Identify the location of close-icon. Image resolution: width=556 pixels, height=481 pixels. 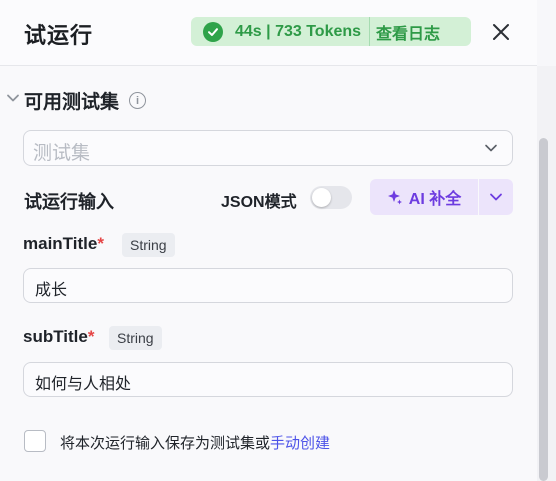
(501, 32).